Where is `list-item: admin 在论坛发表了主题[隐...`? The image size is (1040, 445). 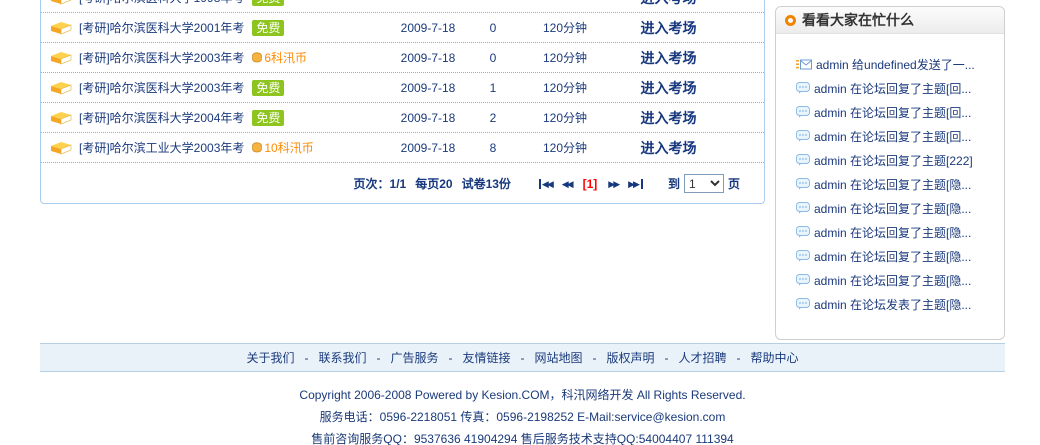
list-item: admin 在论坛发表了主题[隐... is located at coordinates (896, 304).